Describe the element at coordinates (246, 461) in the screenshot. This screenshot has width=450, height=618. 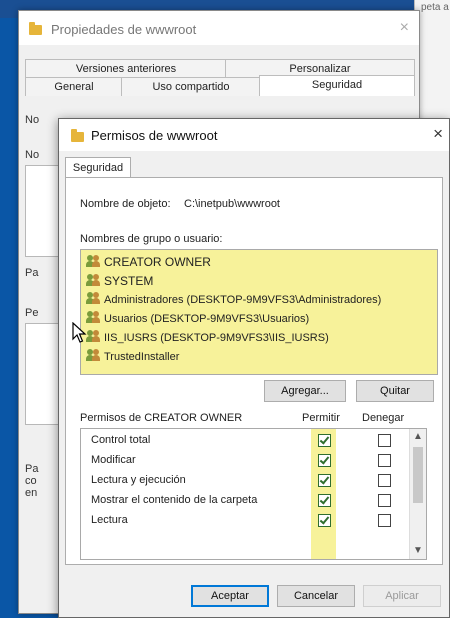
I see `table-row: Modificar` at that location.